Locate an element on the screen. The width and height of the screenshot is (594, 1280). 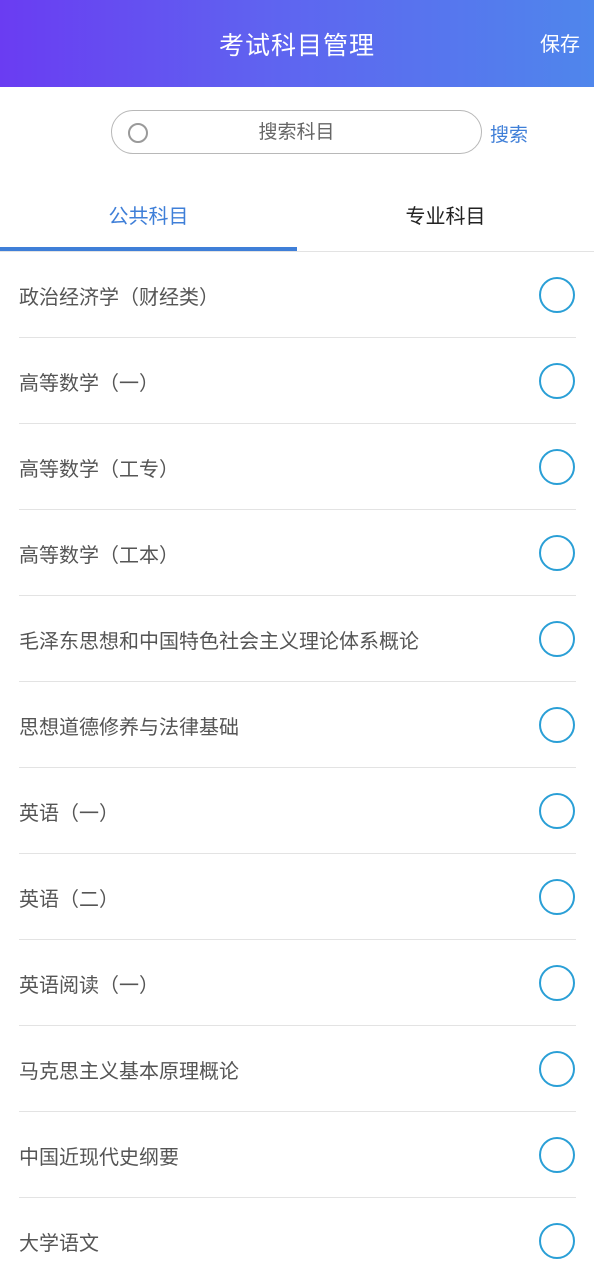
subject-label: 英语（一） is located at coordinates (69, 812).